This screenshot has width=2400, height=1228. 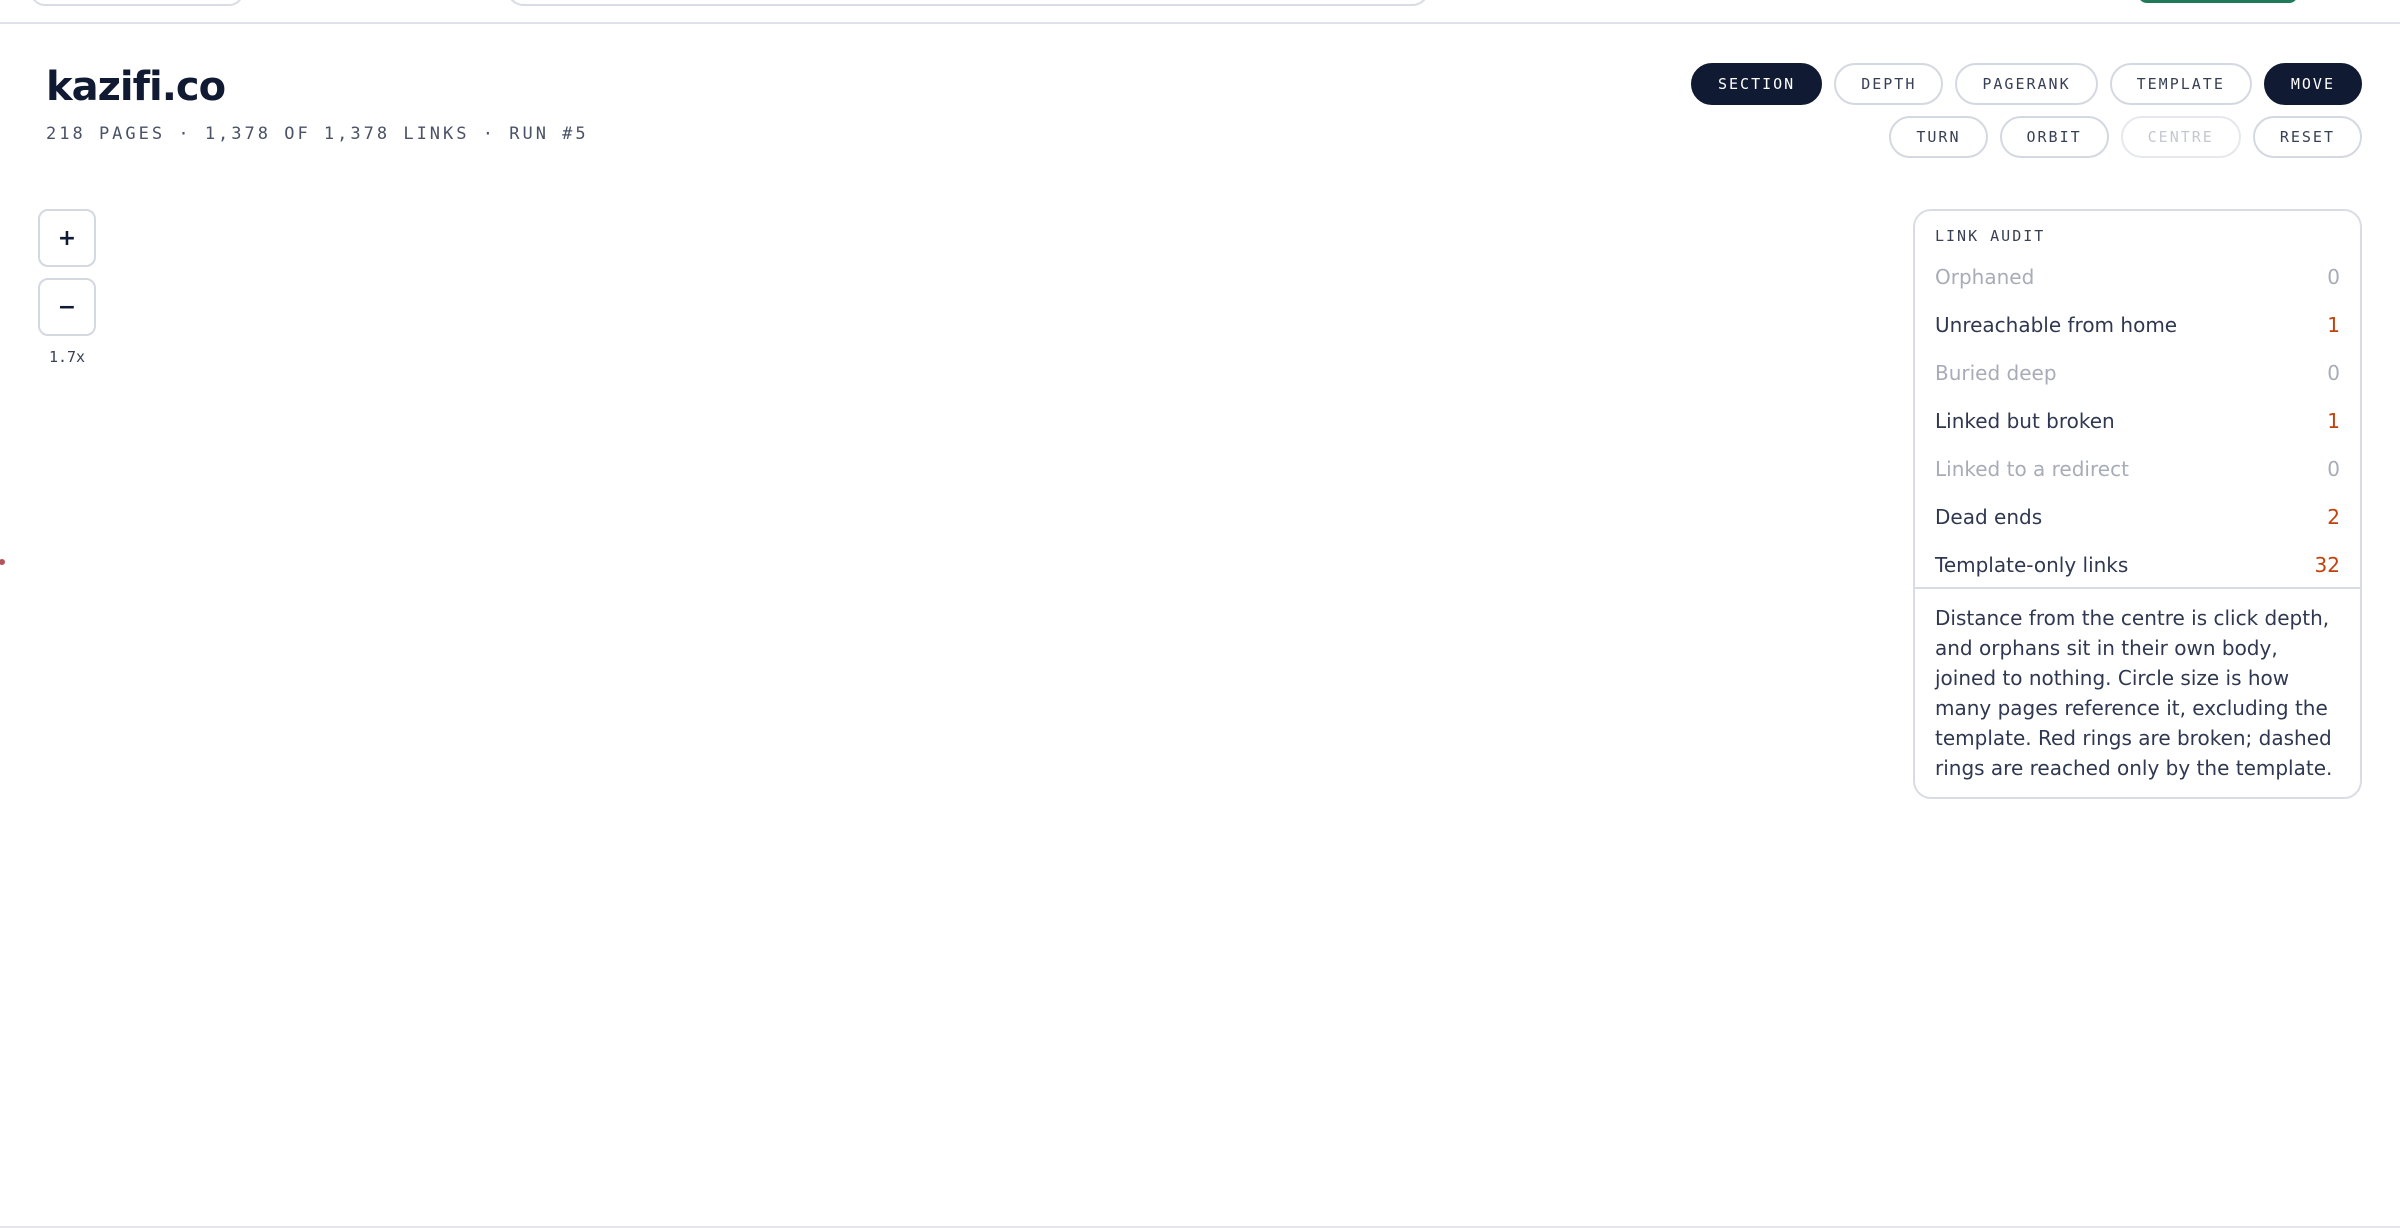 I want to click on audit-row-label: Unreachable from home, so click(x=2056, y=325).